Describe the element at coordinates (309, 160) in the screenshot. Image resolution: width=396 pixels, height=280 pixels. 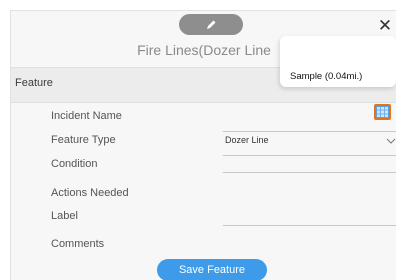
I see `condition-field` at that location.